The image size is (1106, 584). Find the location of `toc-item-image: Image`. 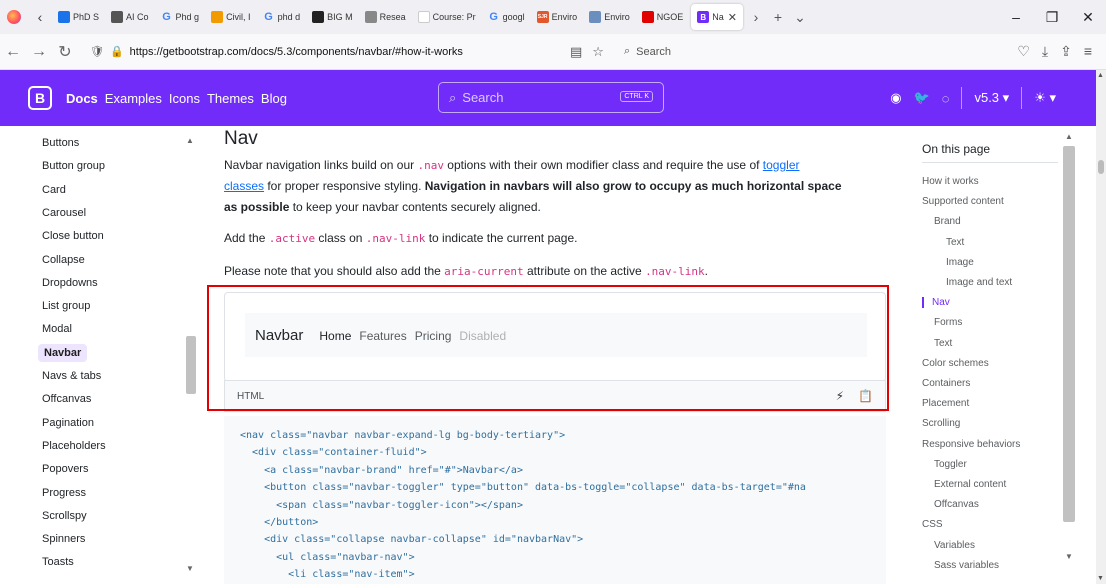

toc-item-image: Image is located at coordinates (960, 262).